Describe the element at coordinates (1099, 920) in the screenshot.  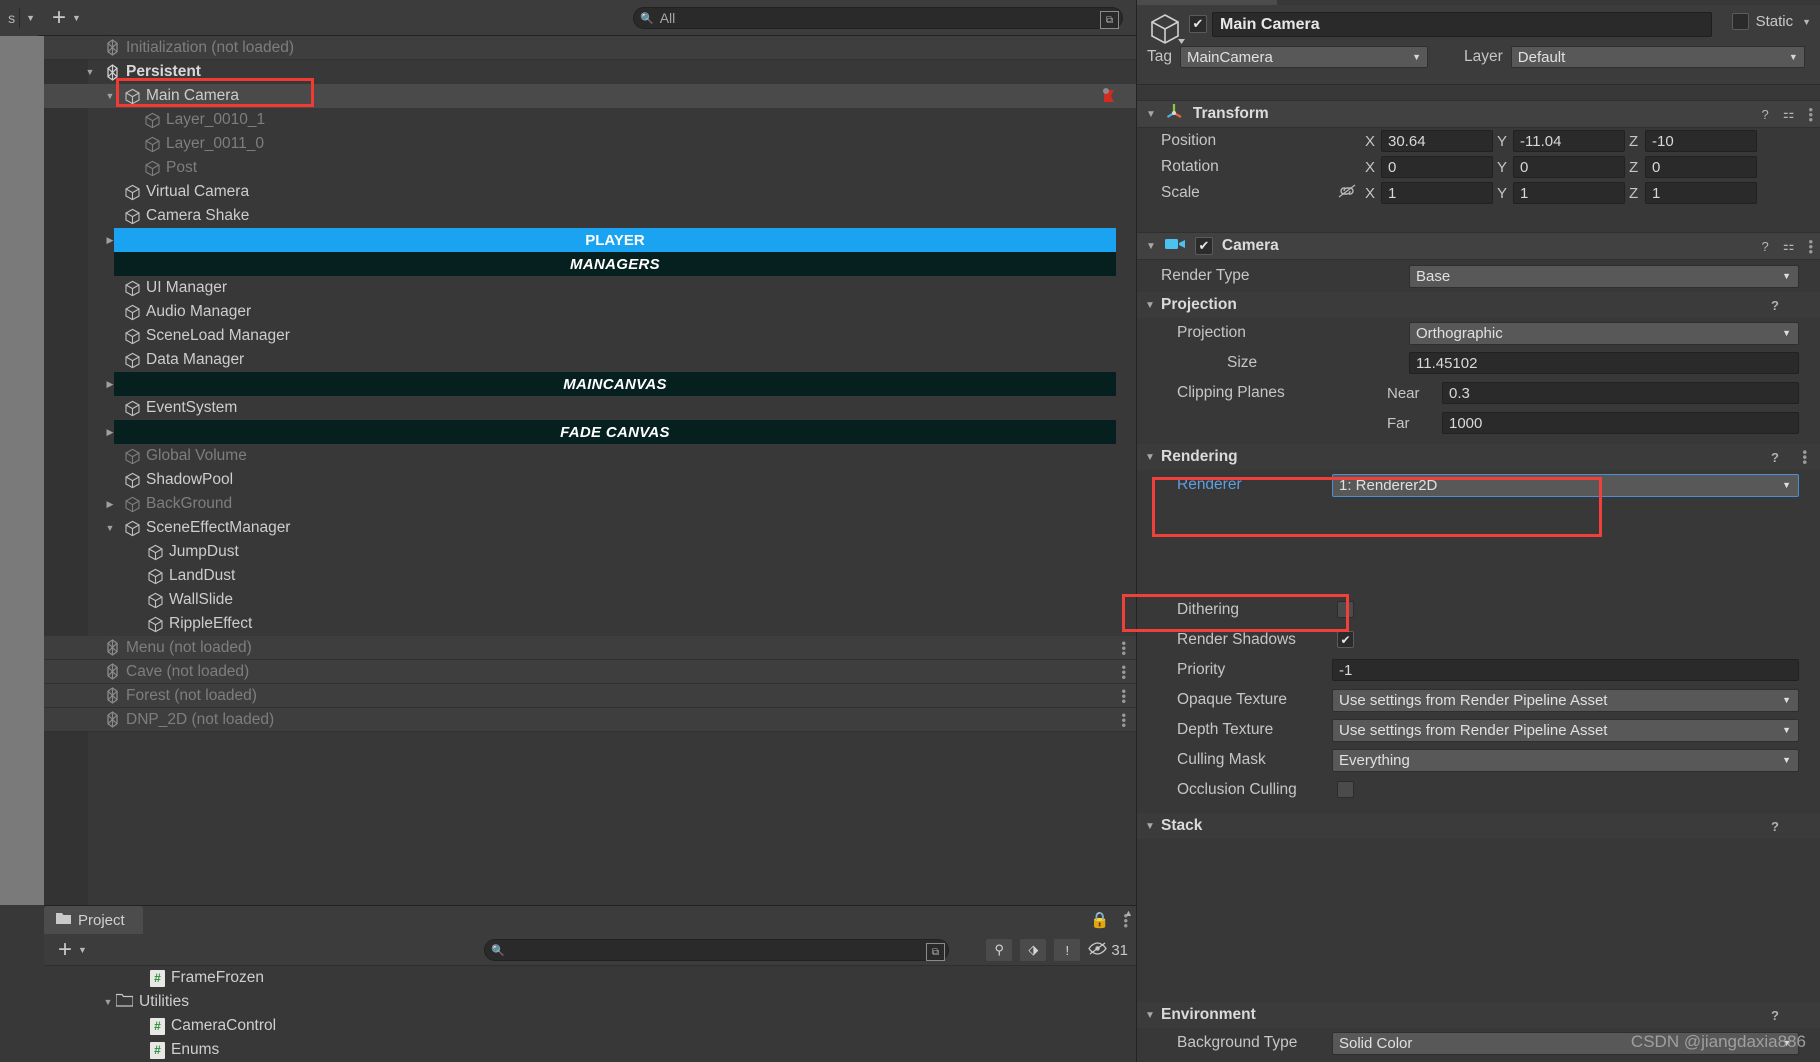
I see `lock-icon: 🔒` at that location.